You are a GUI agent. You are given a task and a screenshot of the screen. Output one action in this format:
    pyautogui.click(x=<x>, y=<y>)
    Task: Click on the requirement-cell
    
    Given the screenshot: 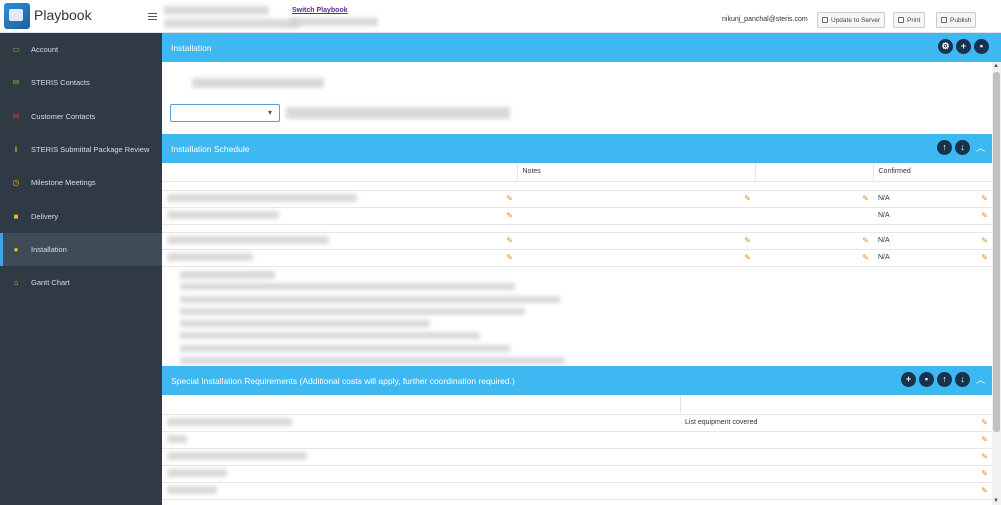 What is the action you would take?
    pyautogui.click(x=421, y=440)
    